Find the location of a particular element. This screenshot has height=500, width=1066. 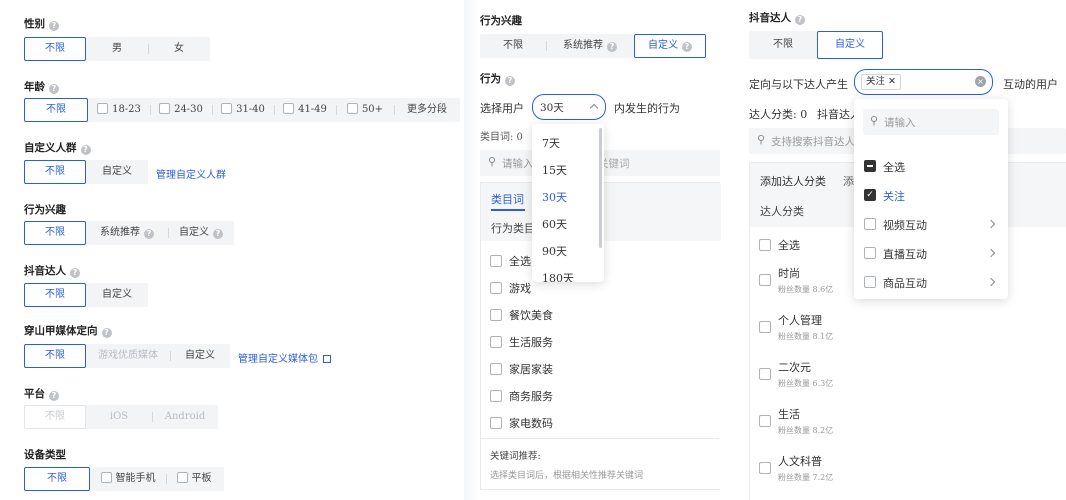

device-option-phone: 智能手机 is located at coordinates (128, 479).